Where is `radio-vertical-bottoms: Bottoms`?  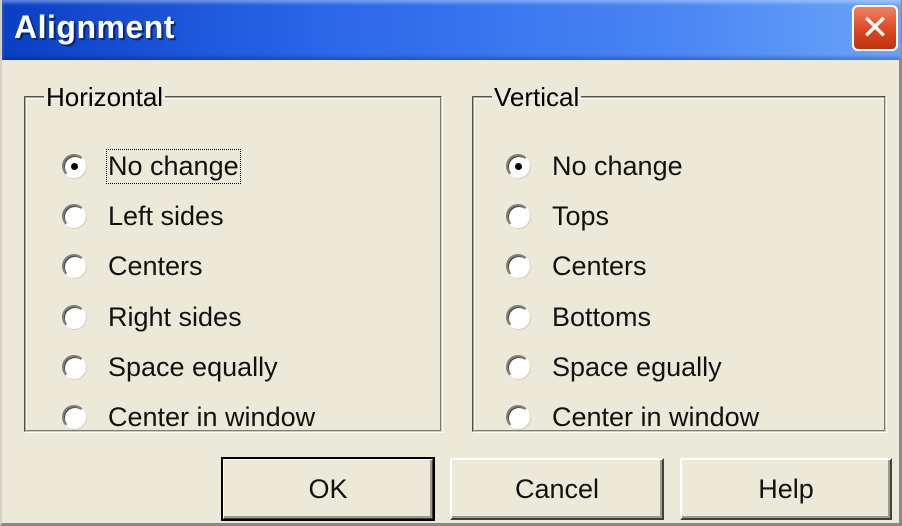
radio-vertical-bottoms: Bottoms is located at coordinates (578, 317).